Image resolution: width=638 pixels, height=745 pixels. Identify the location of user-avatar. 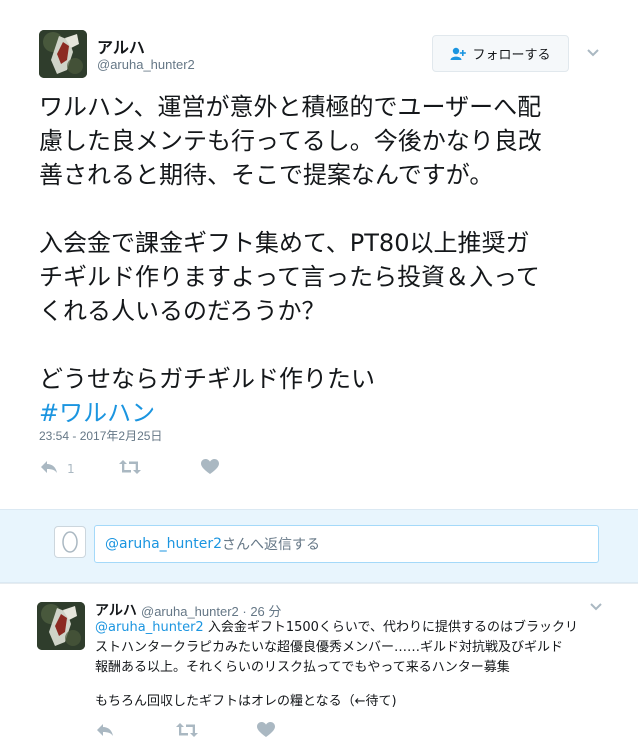
(63, 54).